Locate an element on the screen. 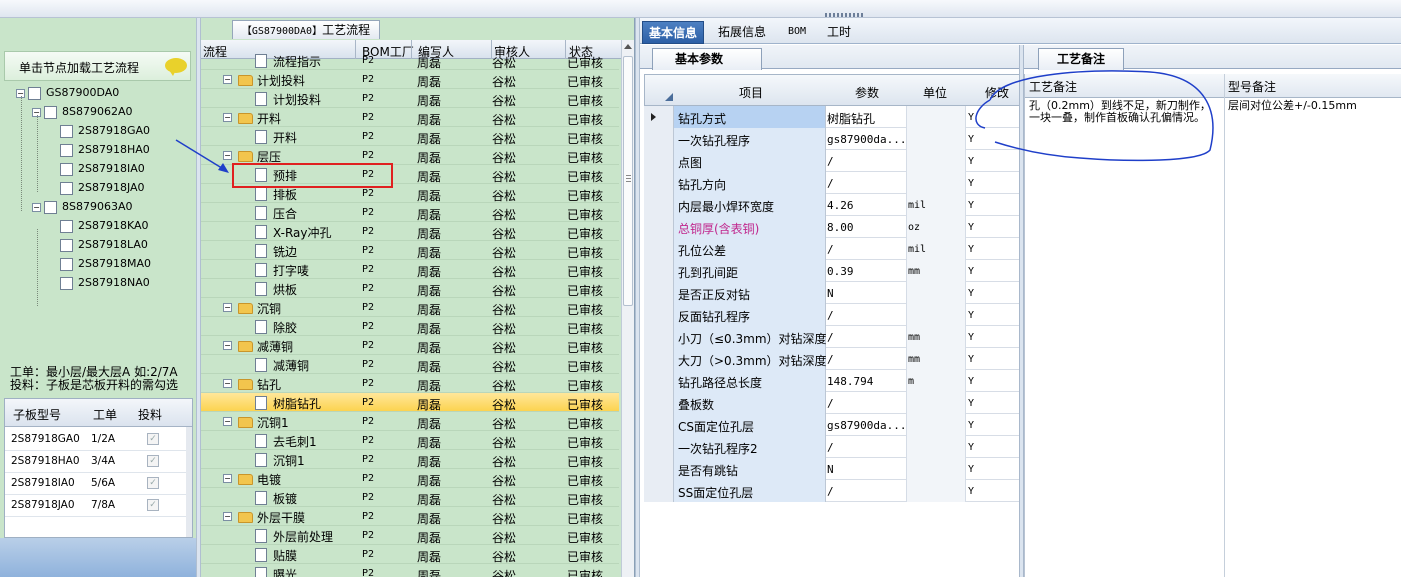 The image size is (1401, 577). param-row: 是否正反对钻 N Y is located at coordinates (832, 293).